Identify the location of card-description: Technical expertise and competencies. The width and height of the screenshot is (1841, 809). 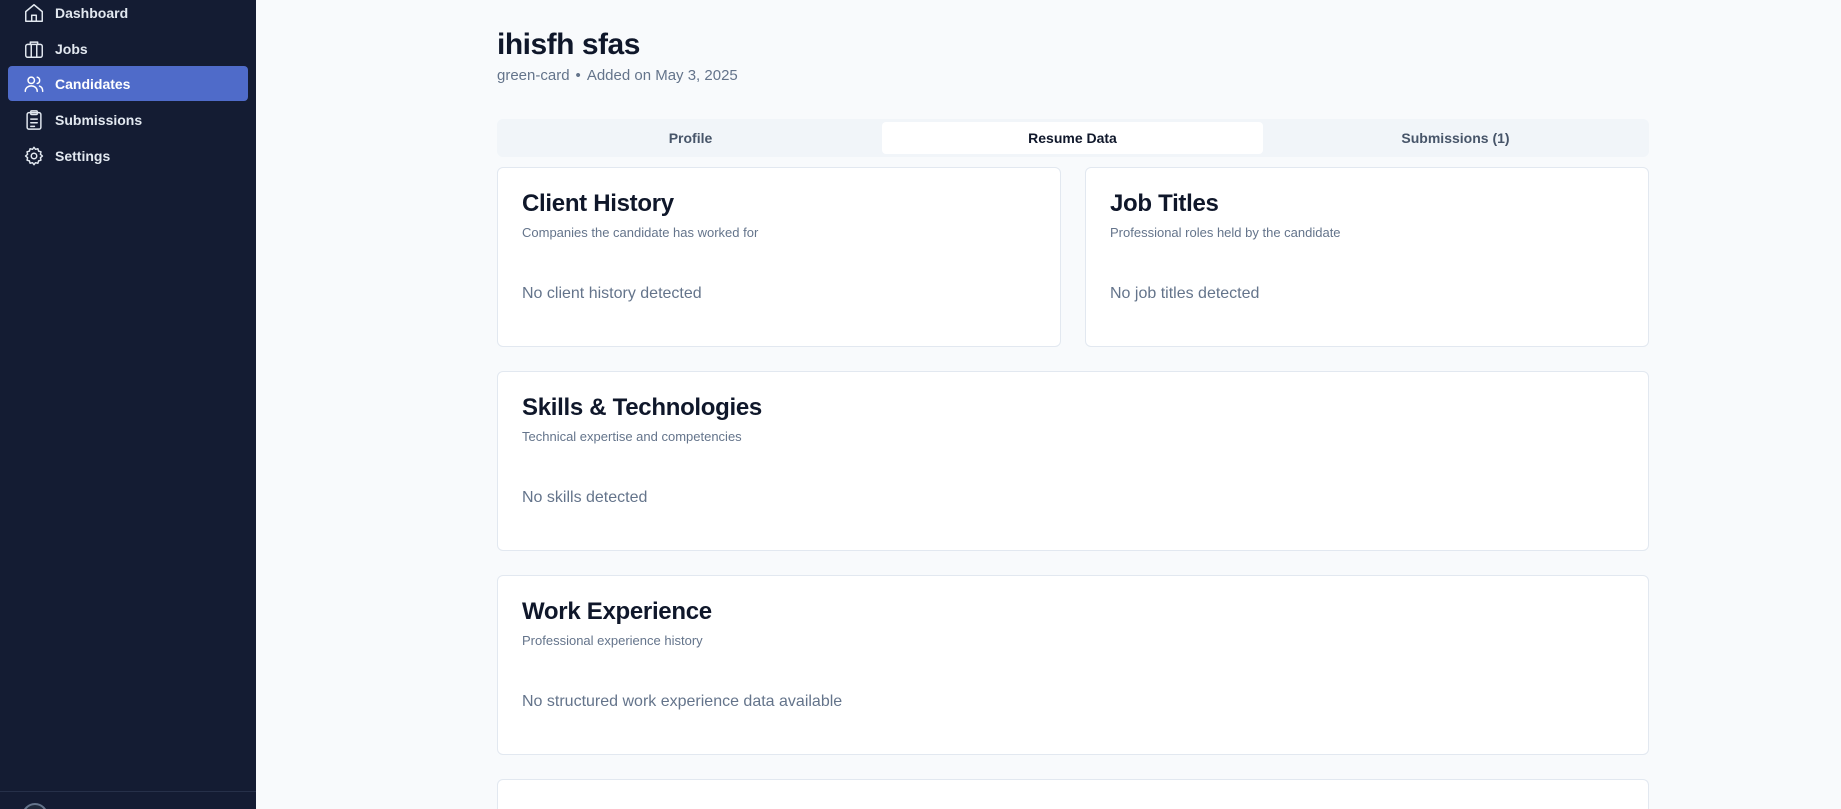
(632, 436).